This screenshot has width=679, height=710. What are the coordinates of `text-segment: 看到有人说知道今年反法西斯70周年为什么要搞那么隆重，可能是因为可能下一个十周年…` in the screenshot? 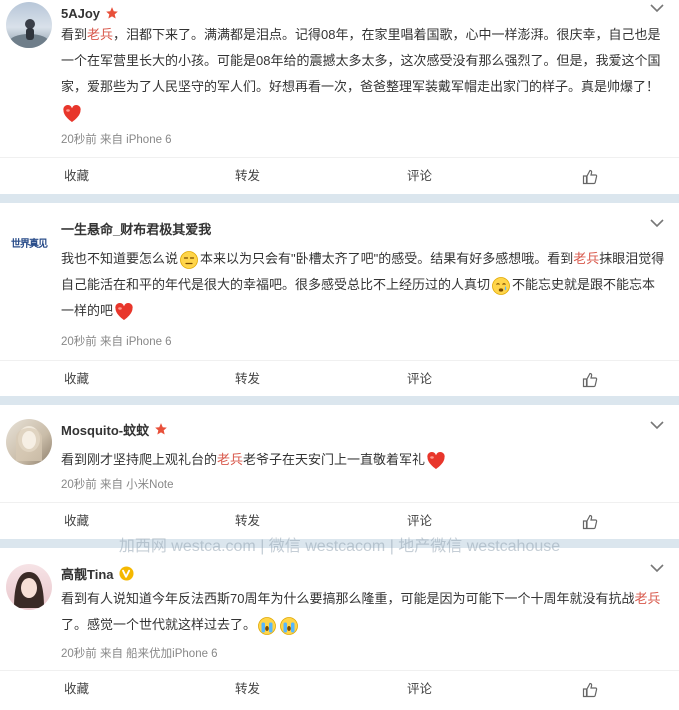 It's located at (348, 598).